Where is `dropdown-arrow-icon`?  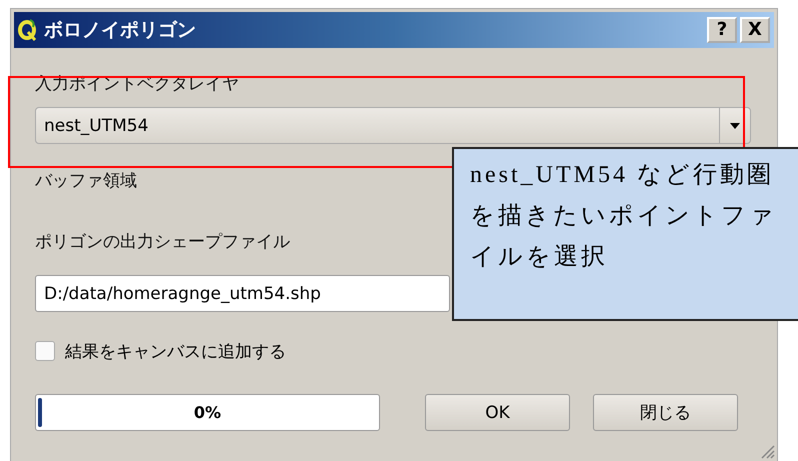
dropdown-arrow-icon is located at coordinates (735, 126).